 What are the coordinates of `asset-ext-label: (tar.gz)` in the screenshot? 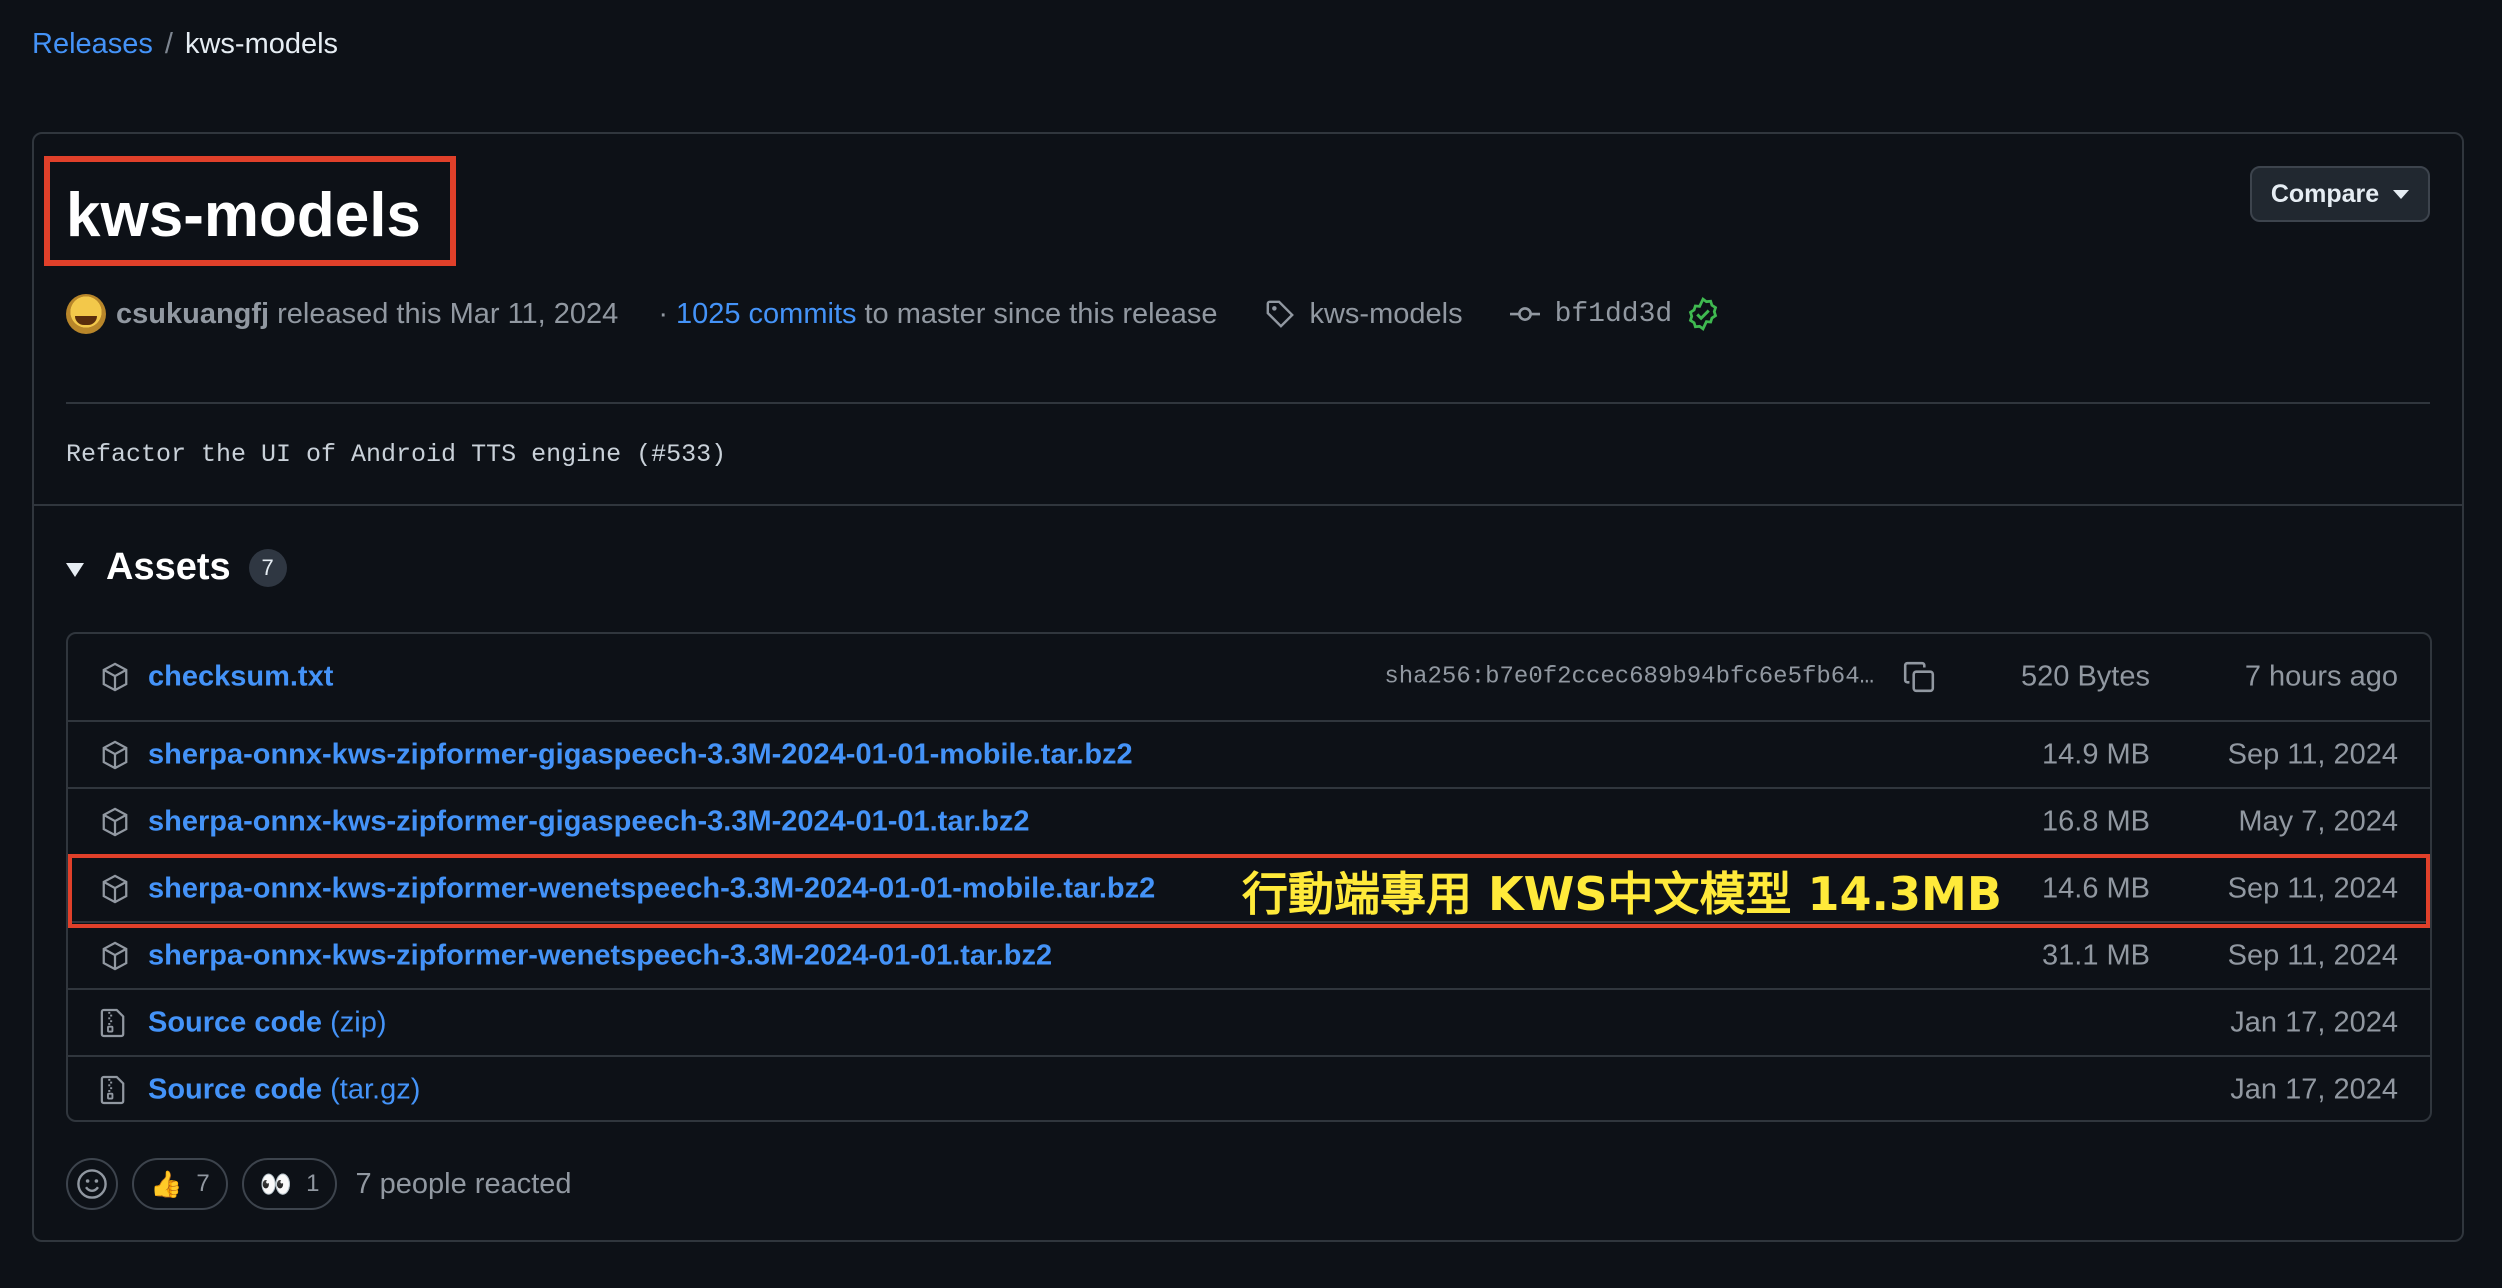 It's located at (375, 1089).